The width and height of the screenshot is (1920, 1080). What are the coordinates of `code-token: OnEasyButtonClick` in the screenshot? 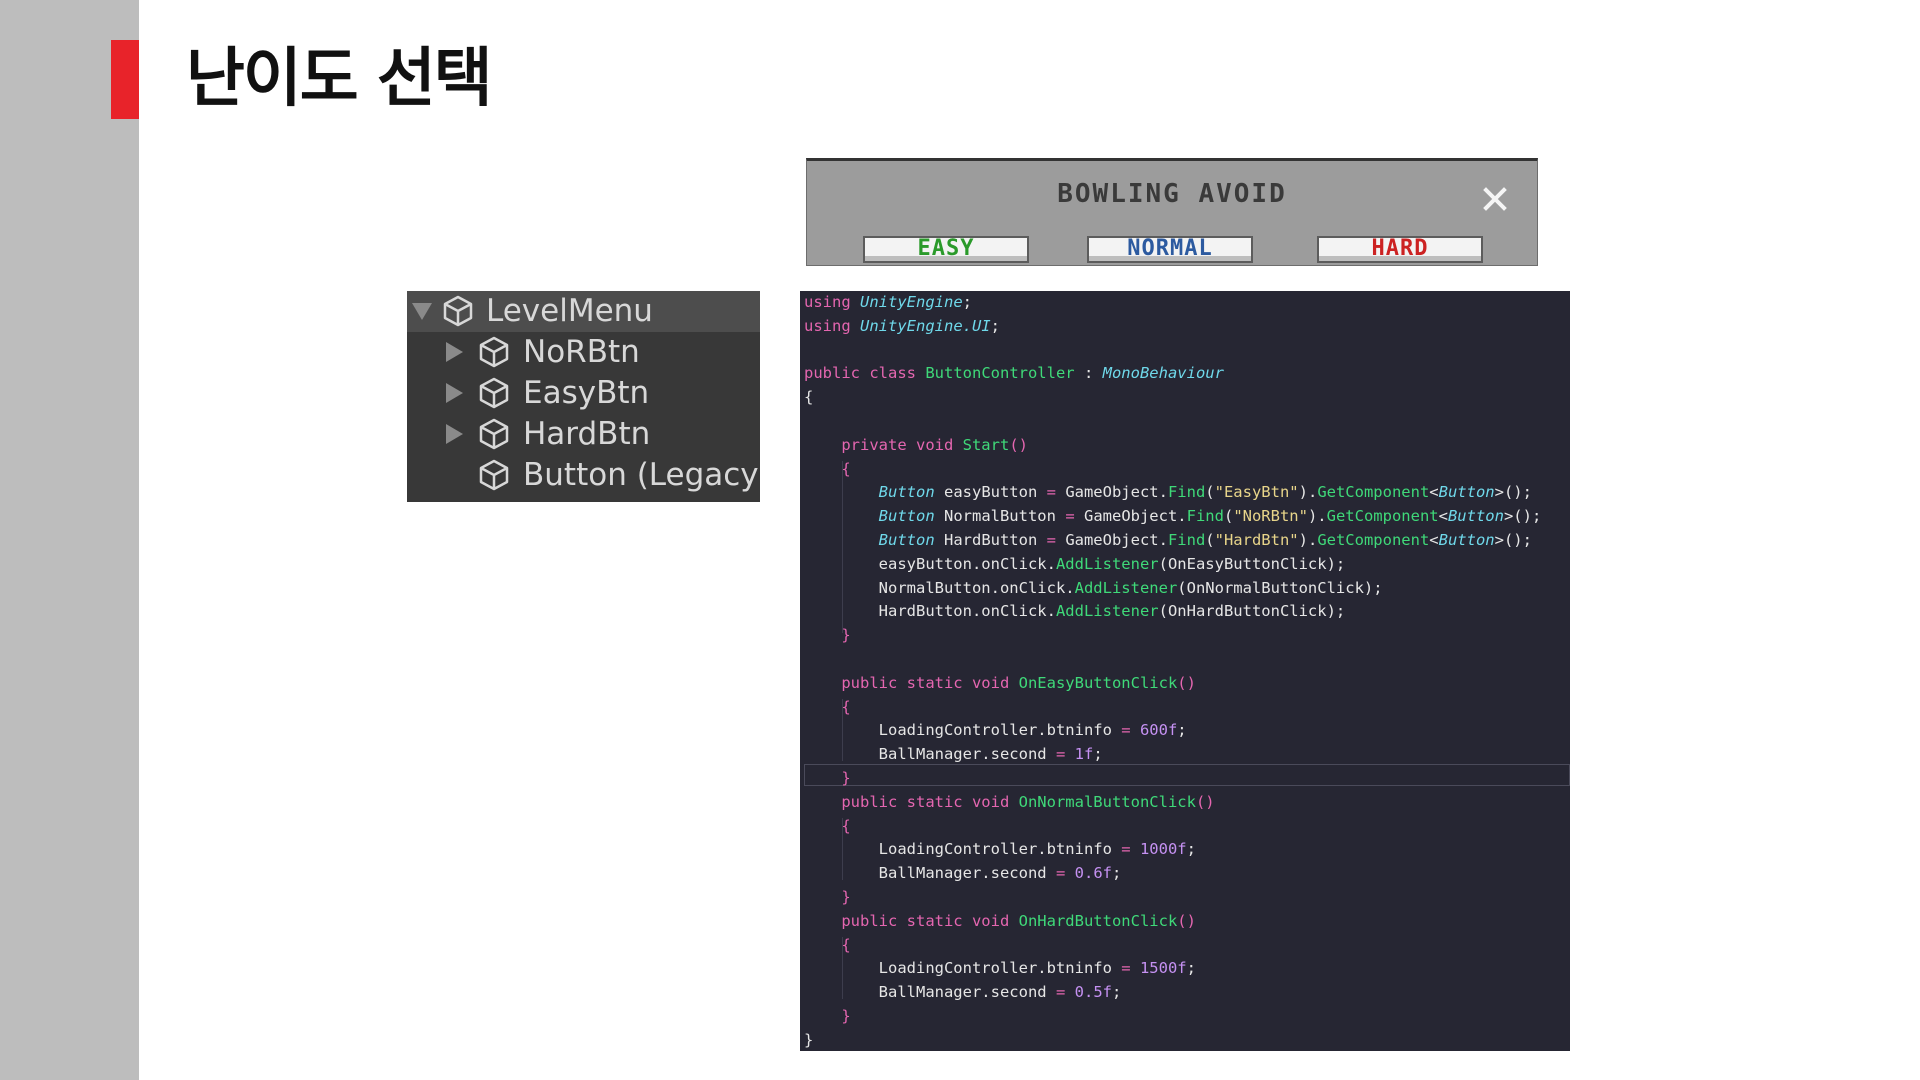 It's located at (1098, 682).